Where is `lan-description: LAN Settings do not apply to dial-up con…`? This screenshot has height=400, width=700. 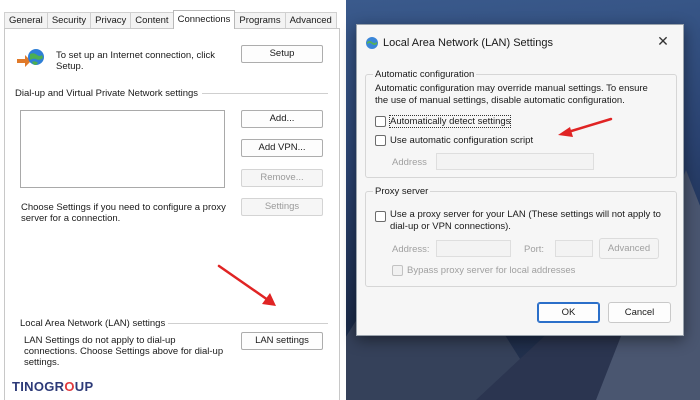 lan-description: LAN Settings do not apply to dial-up con… is located at coordinates (123, 351).